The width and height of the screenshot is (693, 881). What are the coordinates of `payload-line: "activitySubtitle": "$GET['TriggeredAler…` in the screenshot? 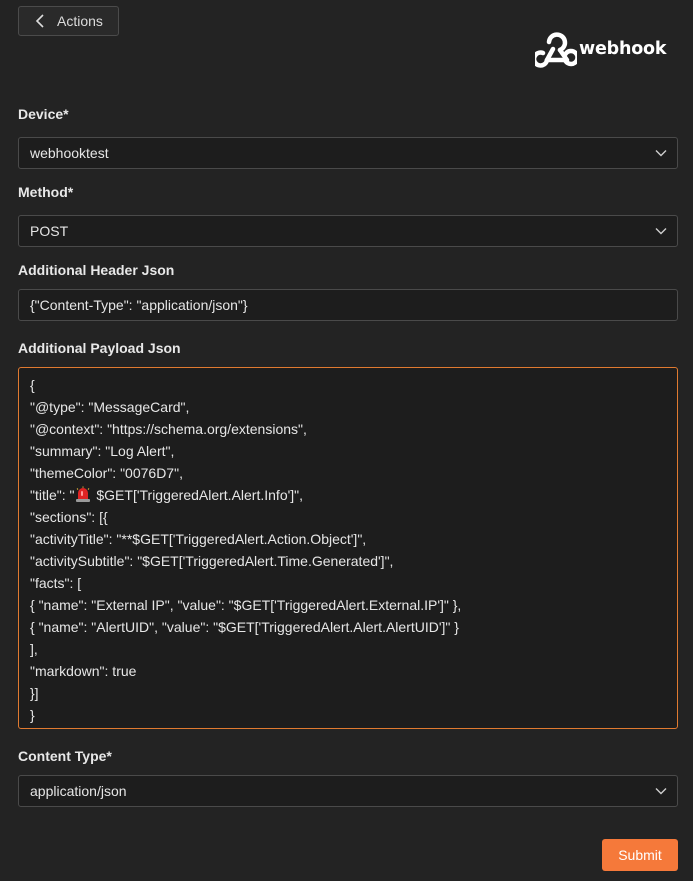 It's located at (212, 561).